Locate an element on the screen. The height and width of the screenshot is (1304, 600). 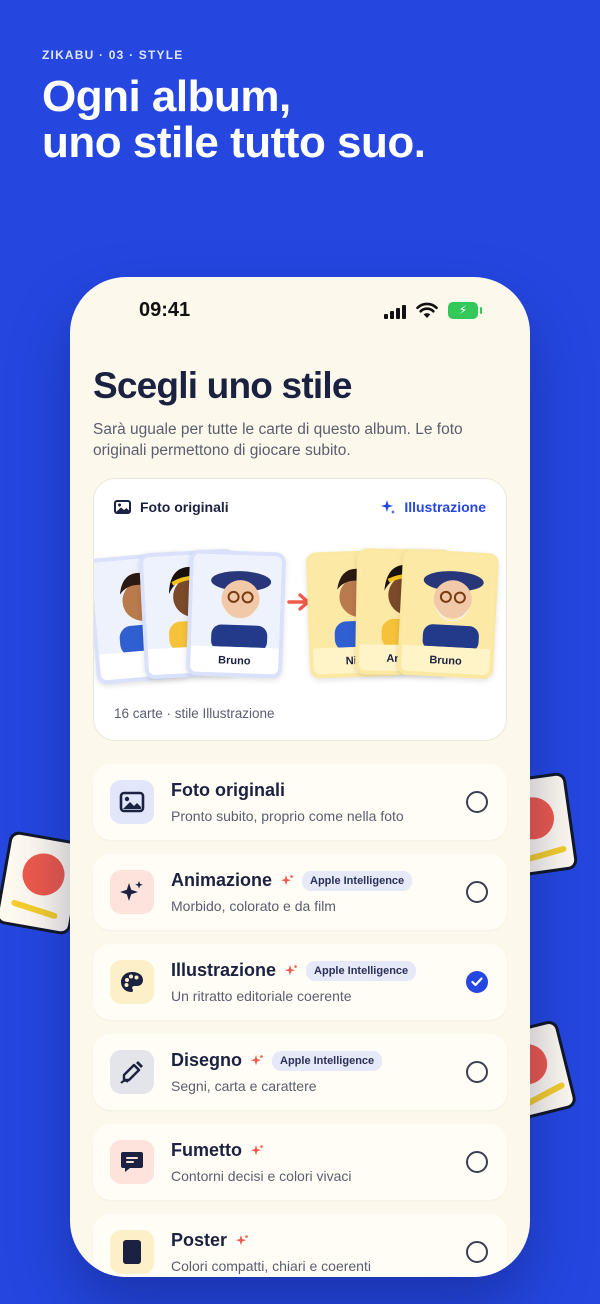
hero-headline: Ogni album, uno stile tutto suo. is located at coordinates (302, 120).